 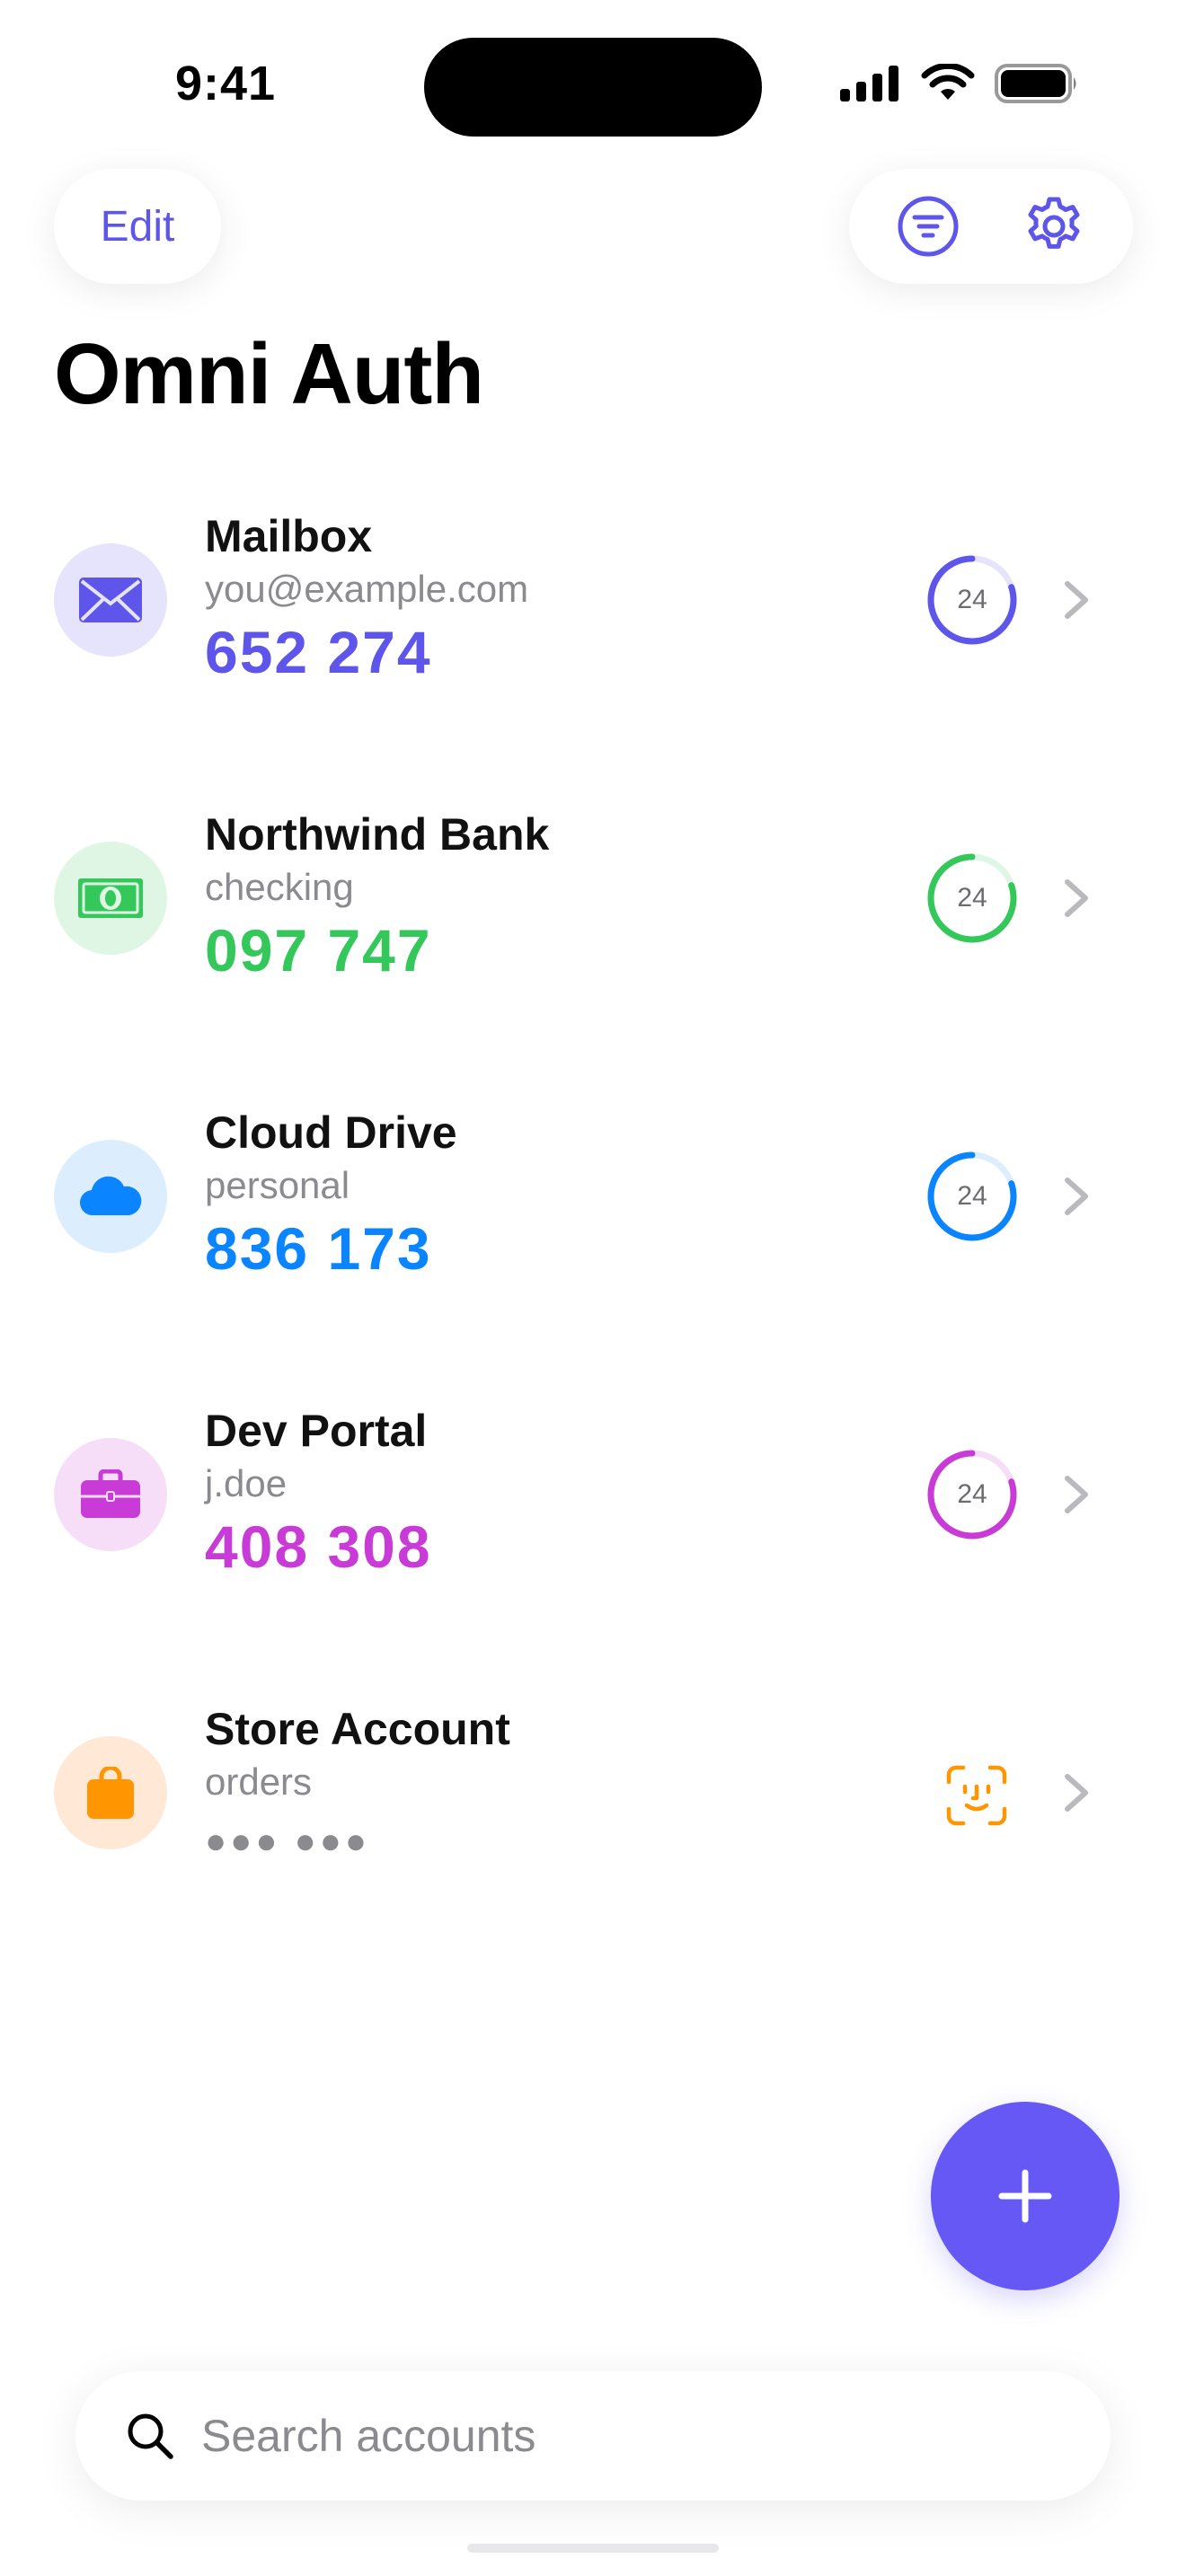 What do you see at coordinates (259, 1781) in the screenshot?
I see `account-subtitle: orders` at bounding box center [259, 1781].